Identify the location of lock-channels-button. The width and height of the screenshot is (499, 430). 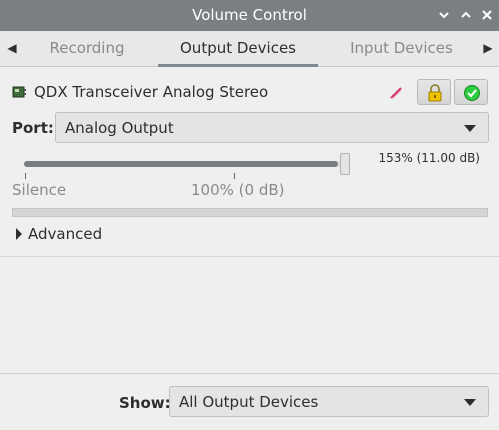
(434, 92).